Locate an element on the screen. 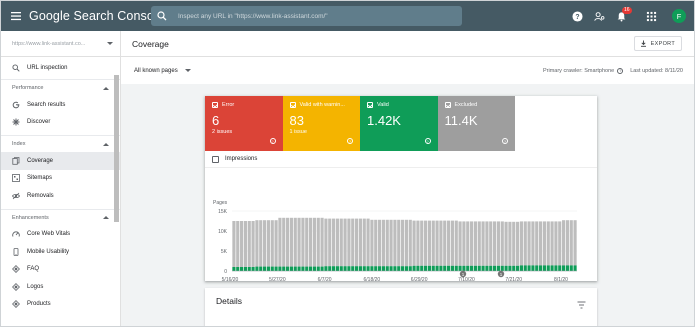 The width and height of the screenshot is (695, 327). menu-icon is located at coordinates (16, 16).